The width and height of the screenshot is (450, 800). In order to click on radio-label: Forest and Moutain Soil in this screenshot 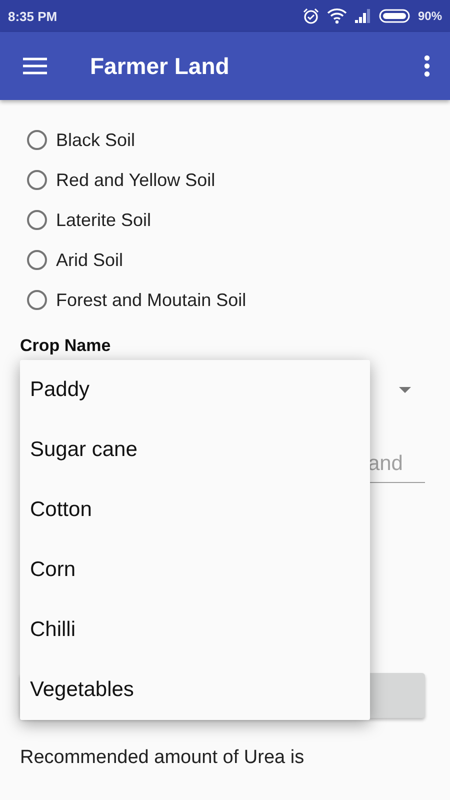, I will do `click(151, 300)`.